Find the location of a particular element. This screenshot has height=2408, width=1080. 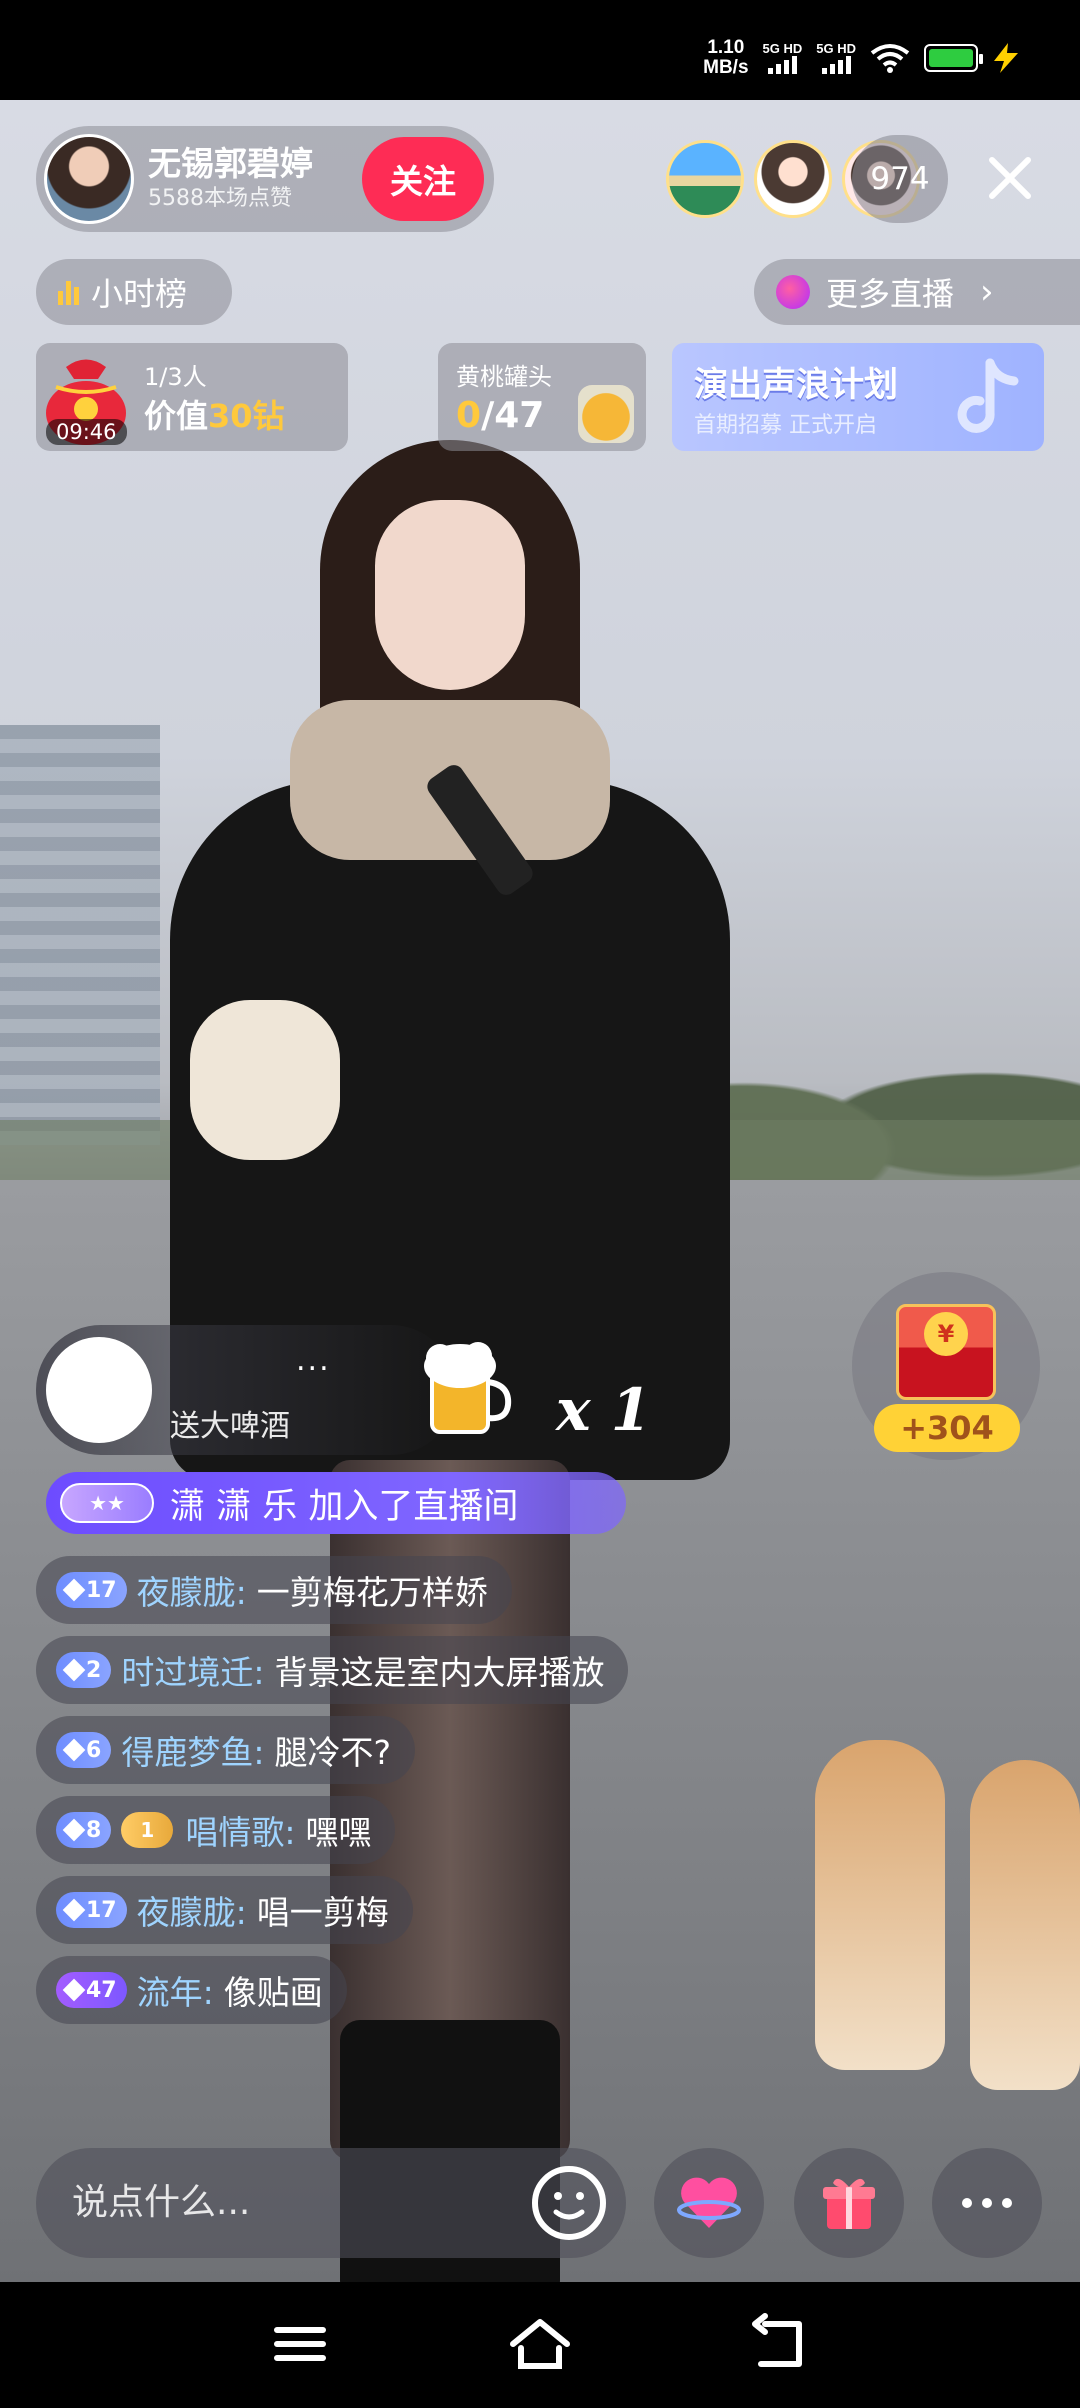

system-nav-bar is located at coordinates (540, 2345).